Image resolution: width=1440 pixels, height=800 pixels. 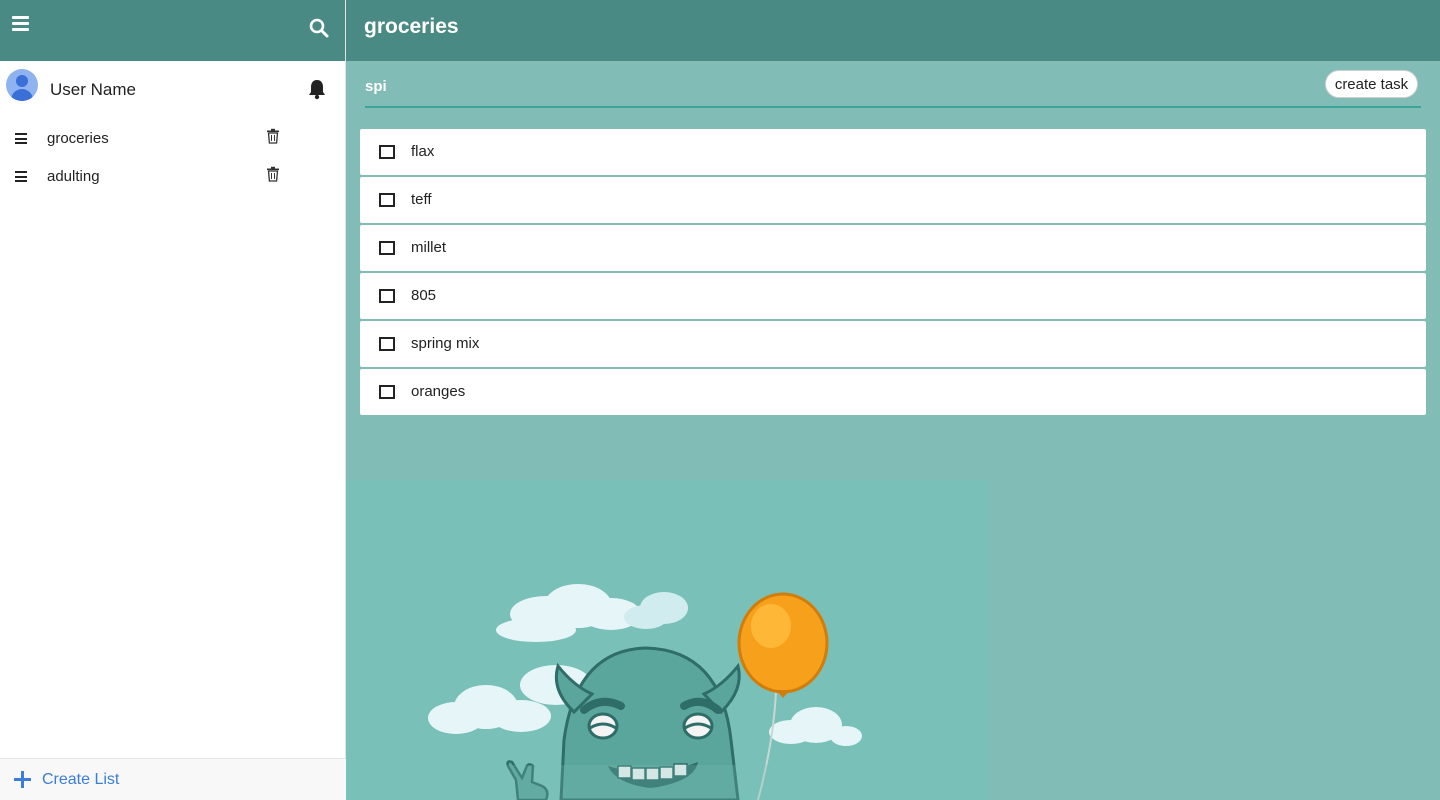 What do you see at coordinates (424, 295) in the screenshot?
I see `task-label: 805` at bounding box center [424, 295].